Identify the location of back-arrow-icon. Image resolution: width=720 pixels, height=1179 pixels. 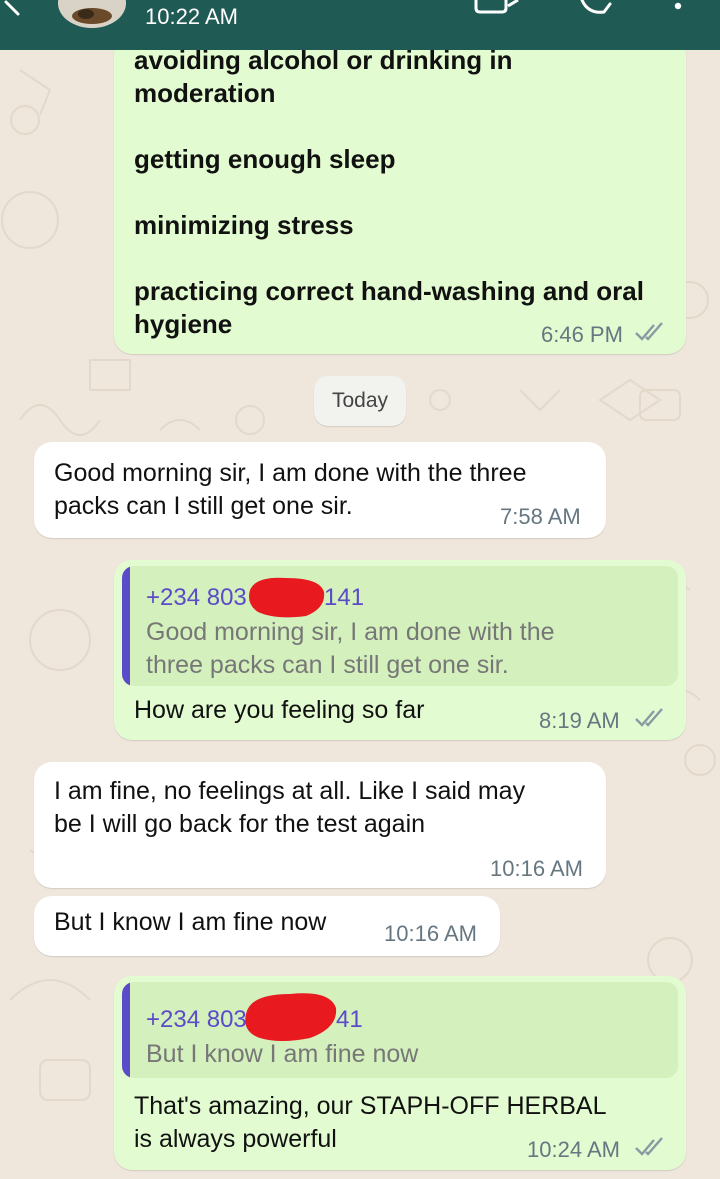
(18, 15).